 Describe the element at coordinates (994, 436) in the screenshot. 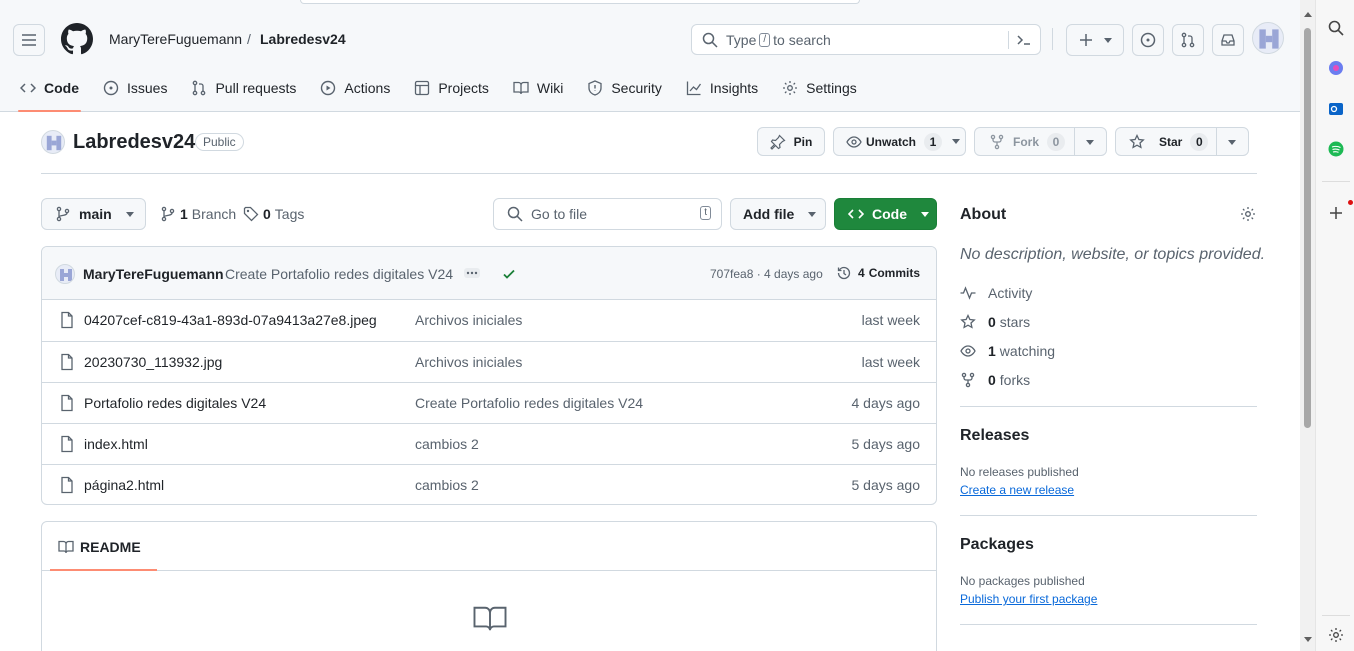

I see `releases-title: Releases` at that location.